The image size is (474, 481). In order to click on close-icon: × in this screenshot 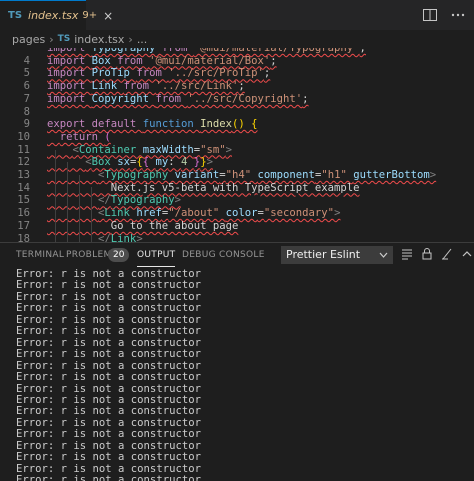, I will do `click(108, 16)`.